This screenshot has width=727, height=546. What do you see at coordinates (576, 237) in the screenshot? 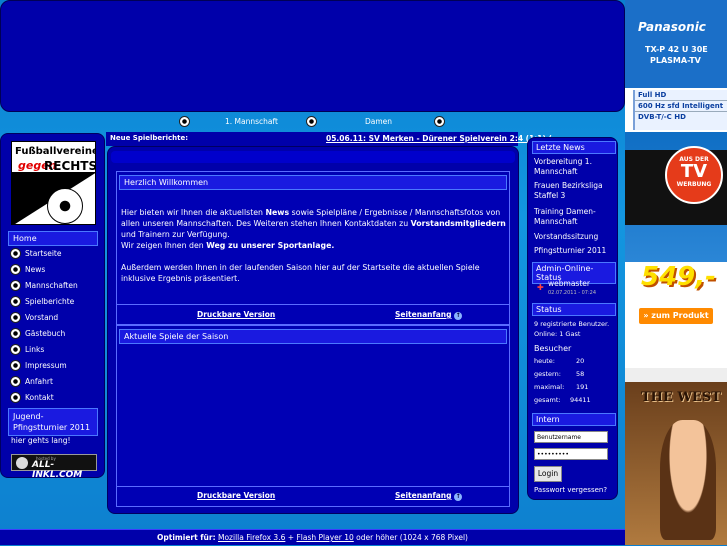
I see `news-item: Vorstandssitzung` at bounding box center [576, 237].